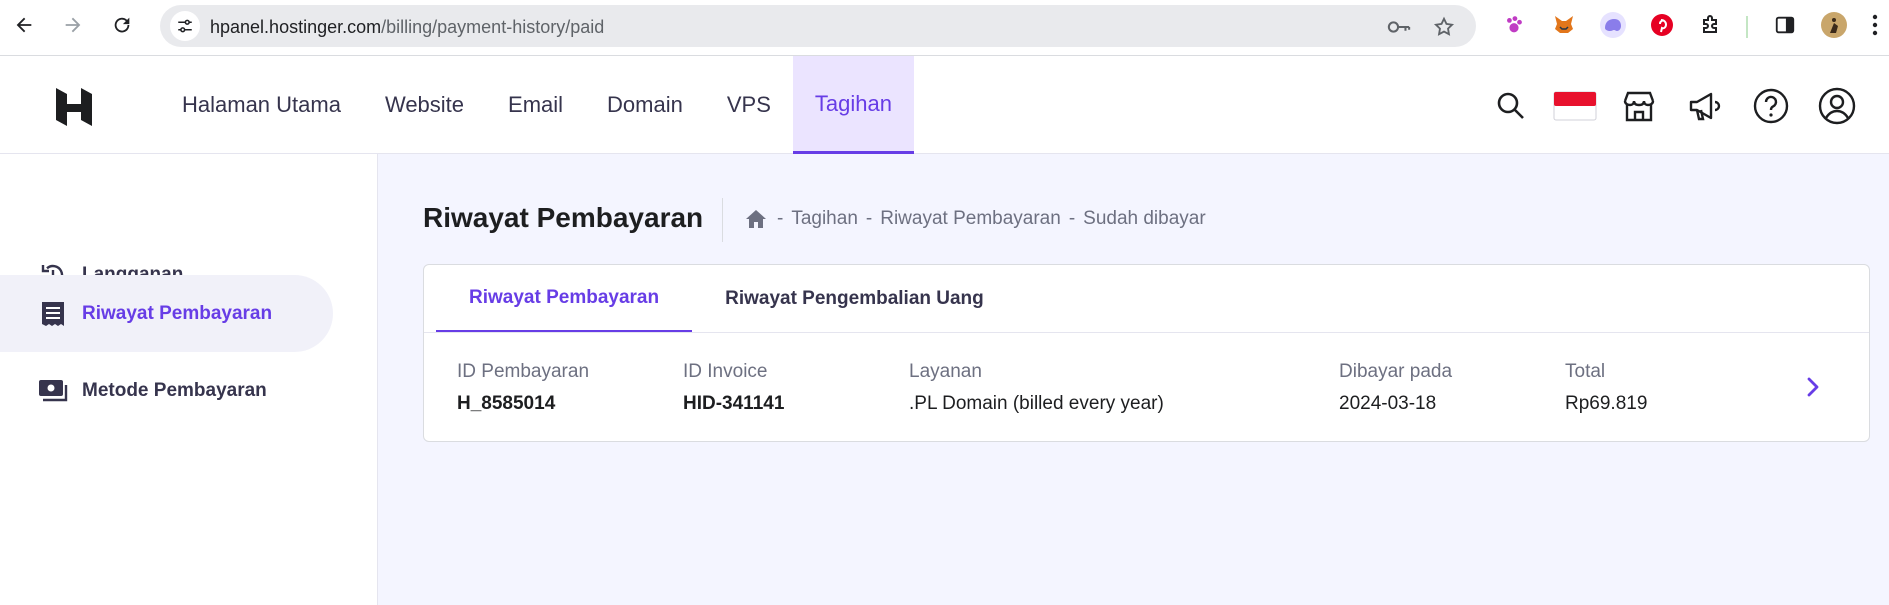  I want to click on service-value: .PL Domain (billed every year), so click(1036, 403).